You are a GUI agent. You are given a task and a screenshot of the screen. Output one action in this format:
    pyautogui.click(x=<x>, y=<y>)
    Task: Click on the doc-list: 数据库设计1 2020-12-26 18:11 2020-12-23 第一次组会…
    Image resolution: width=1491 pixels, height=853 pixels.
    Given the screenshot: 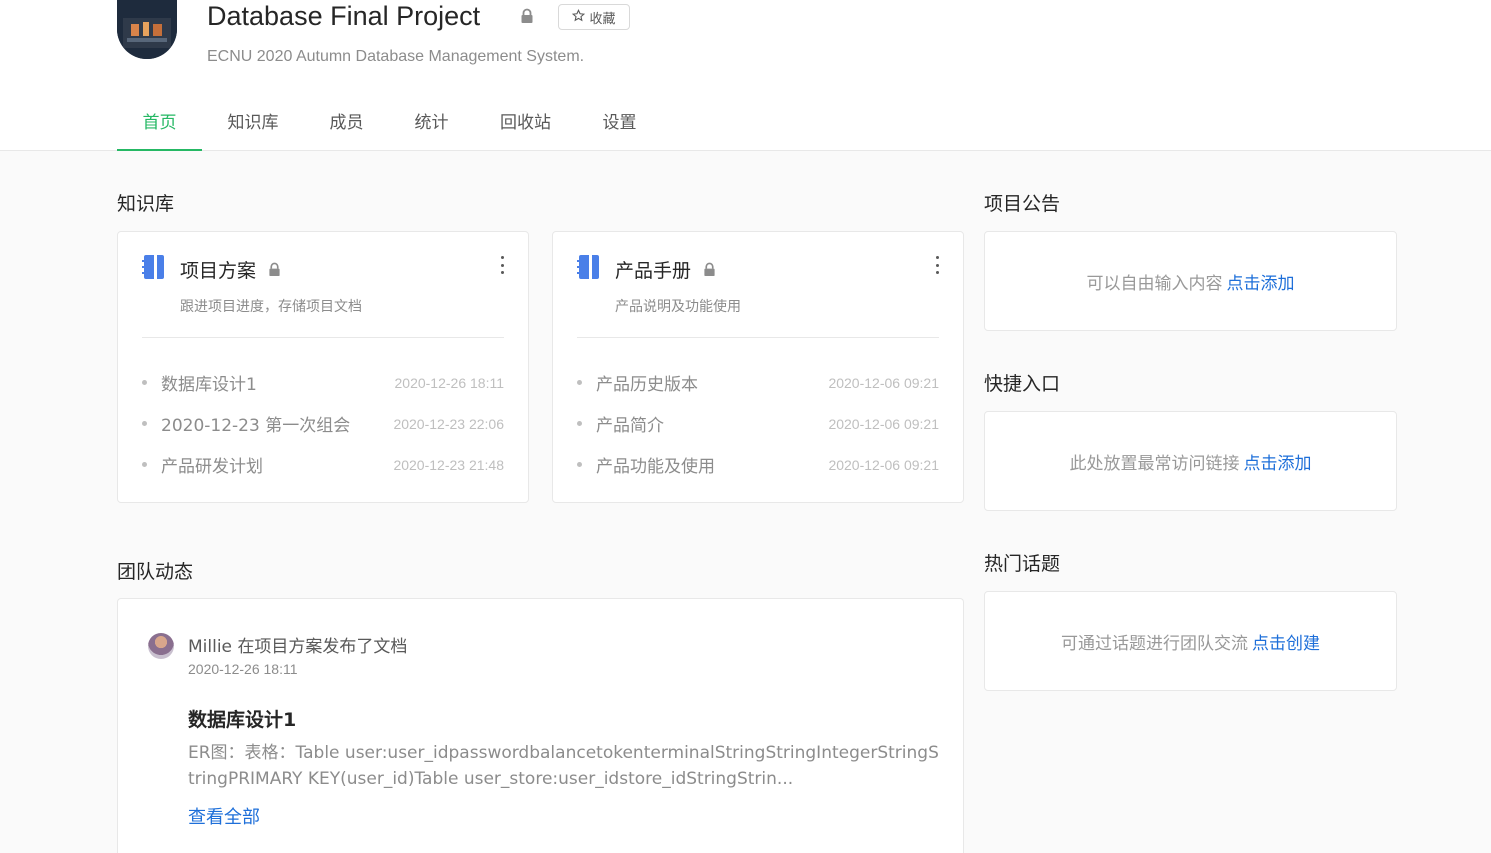 What is the action you would take?
    pyautogui.click(x=323, y=423)
    